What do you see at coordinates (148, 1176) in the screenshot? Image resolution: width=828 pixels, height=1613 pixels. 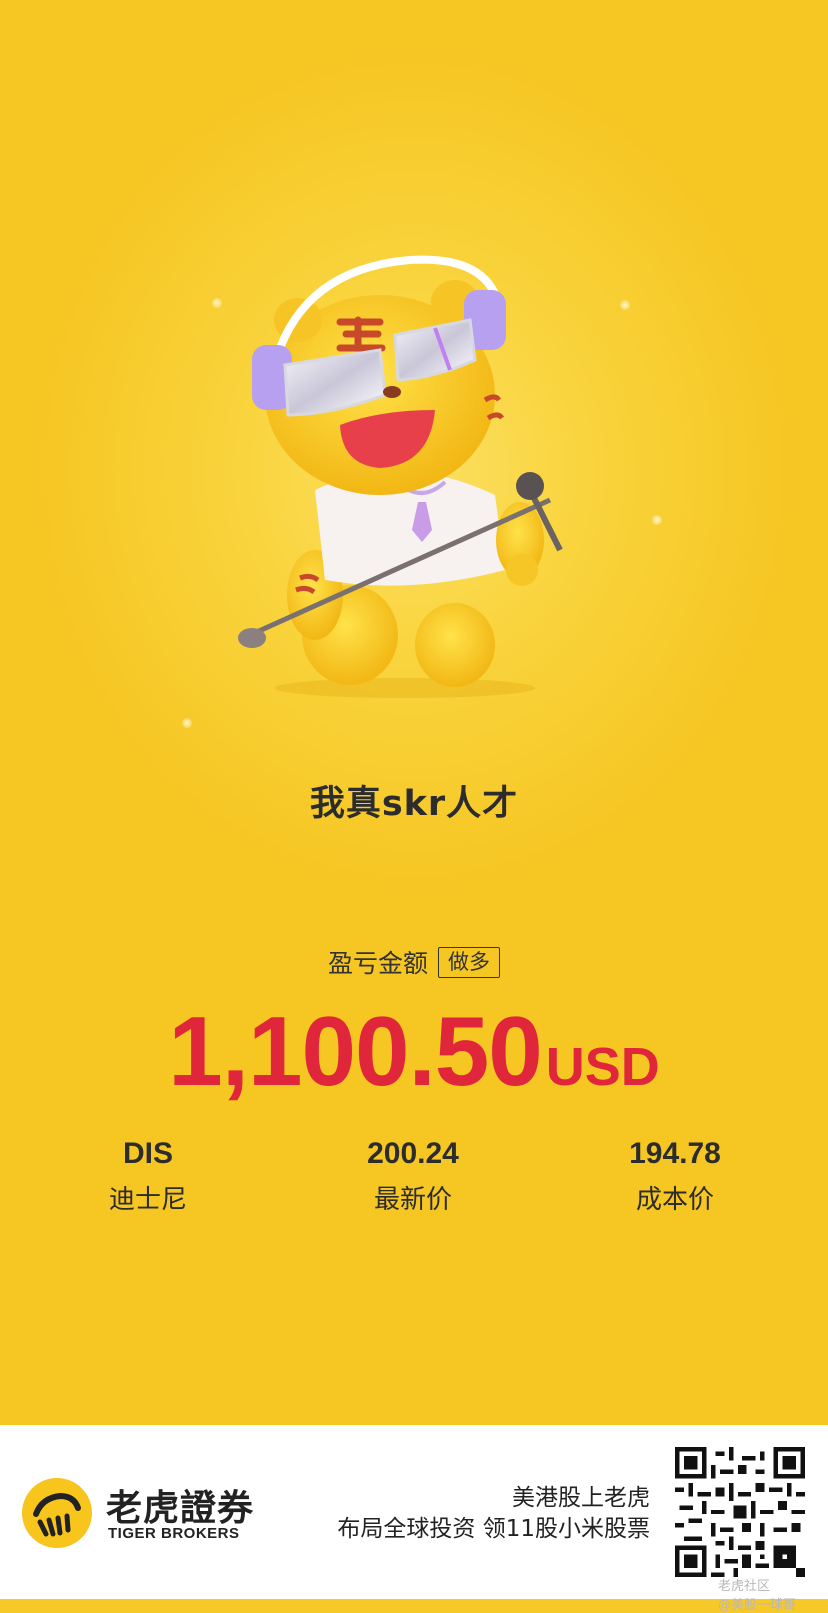 I see `stat-ticker: DIS 迪士尼` at bounding box center [148, 1176].